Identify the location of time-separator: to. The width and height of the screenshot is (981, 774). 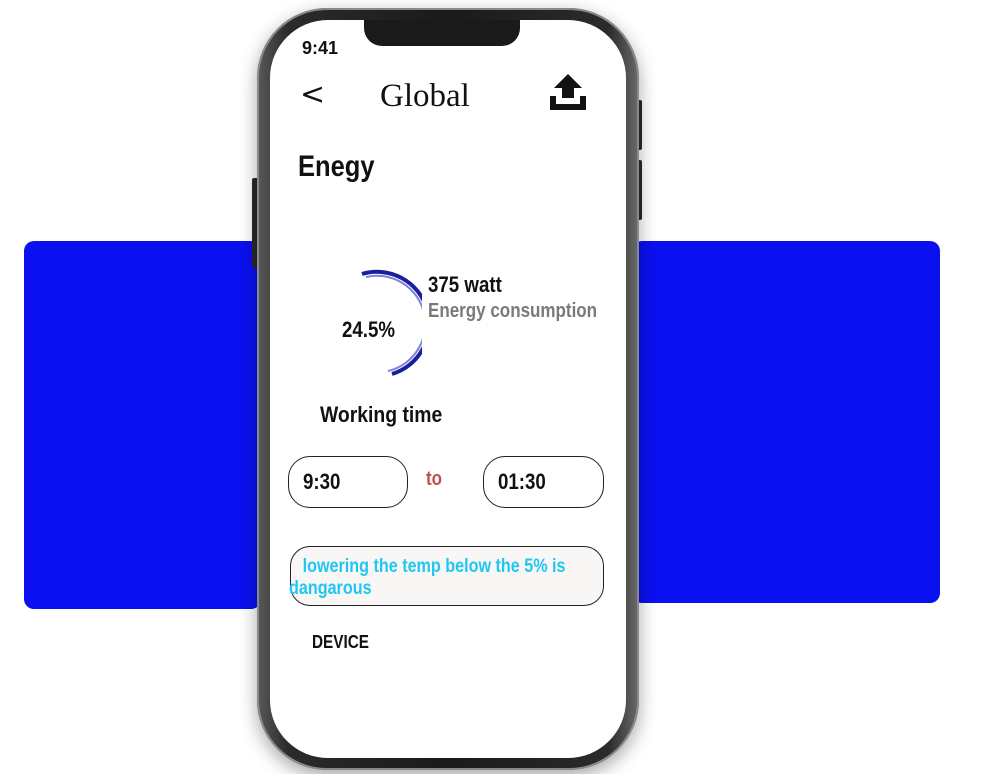
(434, 479).